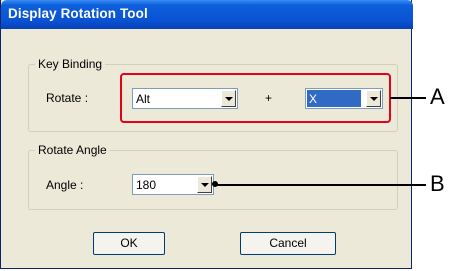 This screenshot has width=464, height=271. What do you see at coordinates (204, 184) in the screenshot?
I see `chevron-down-icon` at bounding box center [204, 184].